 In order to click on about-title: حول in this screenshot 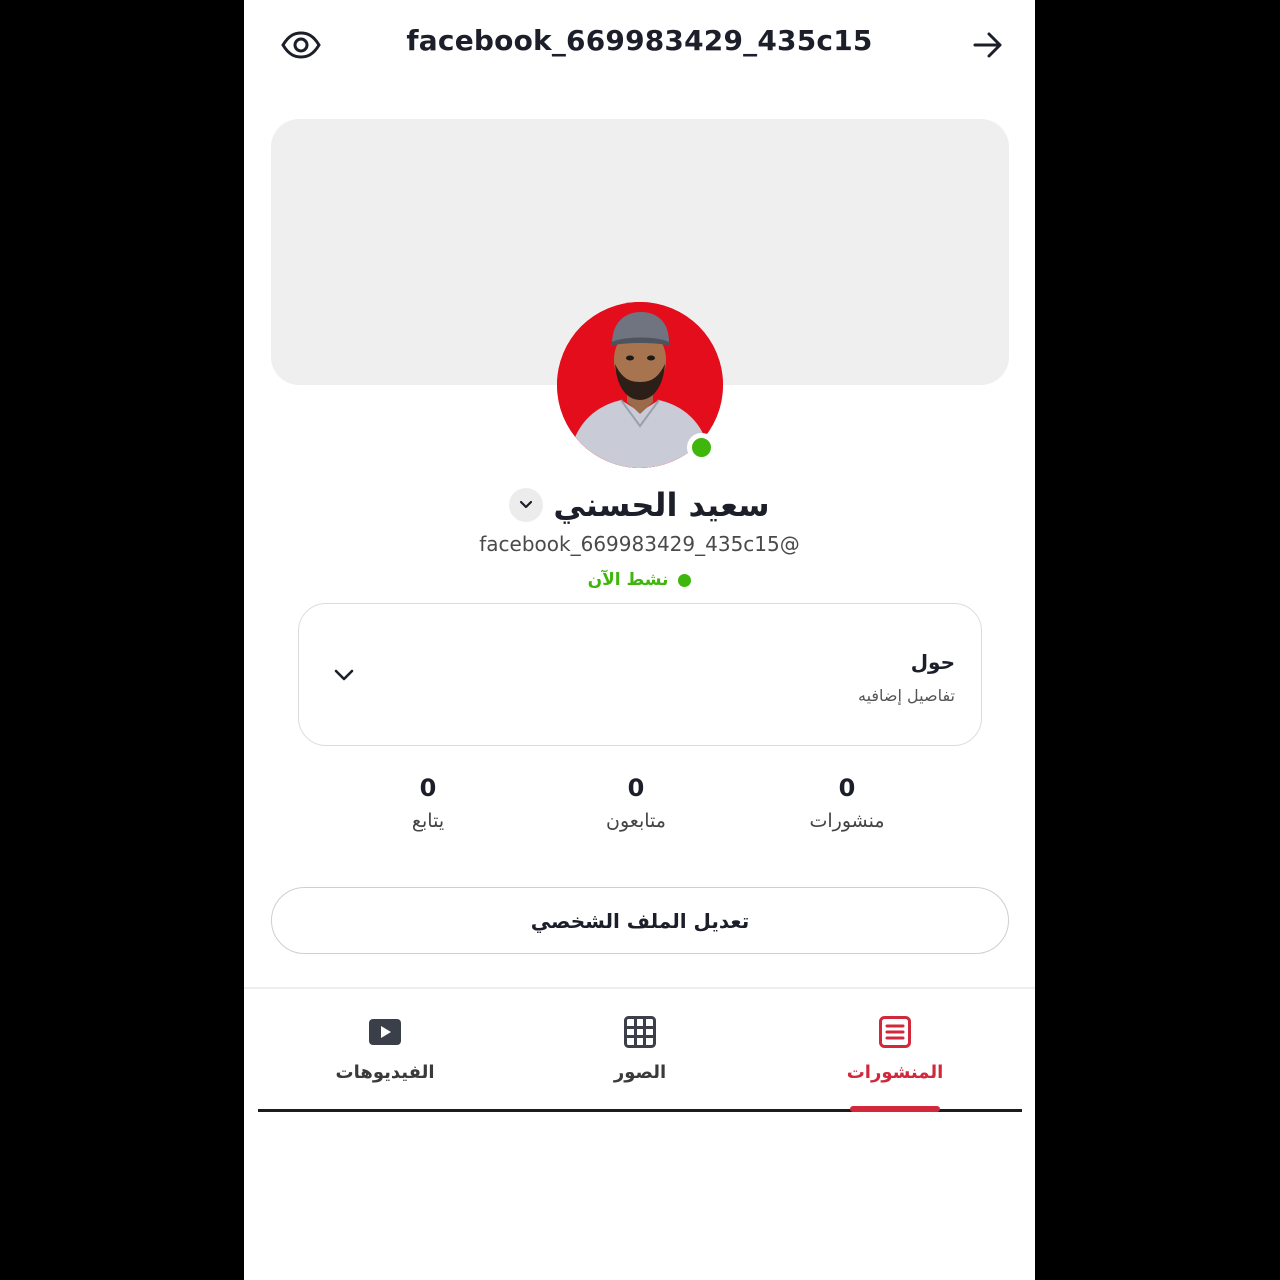, I will do `click(932, 662)`.